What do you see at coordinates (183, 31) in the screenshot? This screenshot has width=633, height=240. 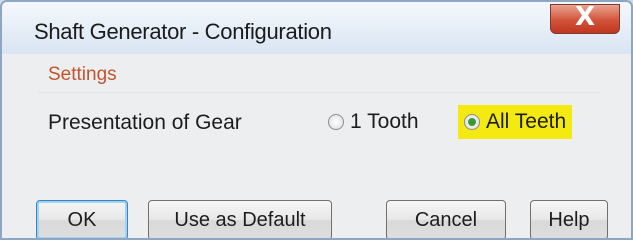 I see `window-title: Shaft Generator - Configuration` at bounding box center [183, 31].